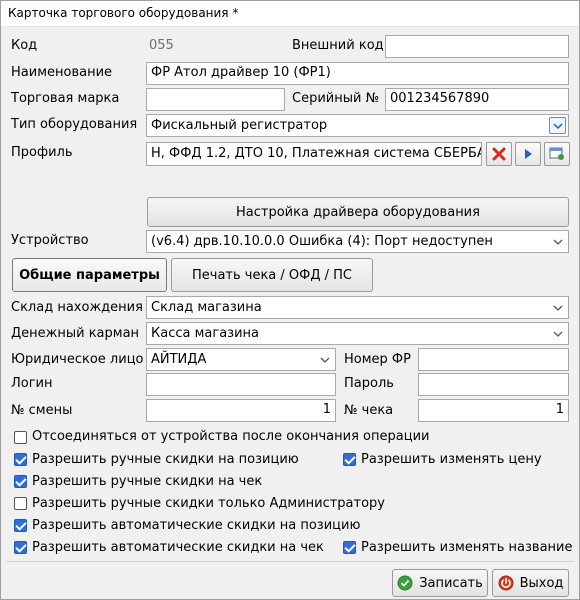 This screenshot has height=600, width=580. Describe the element at coordinates (62, 72) in the screenshot. I see `name-label: Наименование` at that location.